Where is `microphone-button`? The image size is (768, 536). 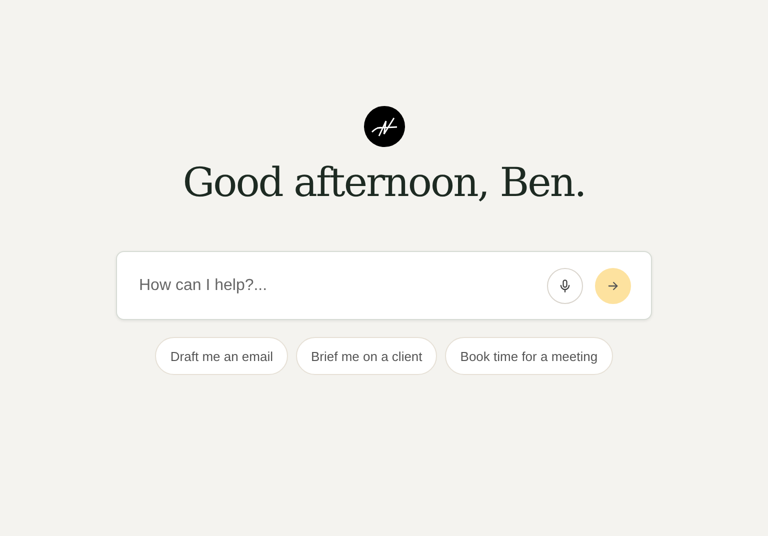 microphone-button is located at coordinates (565, 286).